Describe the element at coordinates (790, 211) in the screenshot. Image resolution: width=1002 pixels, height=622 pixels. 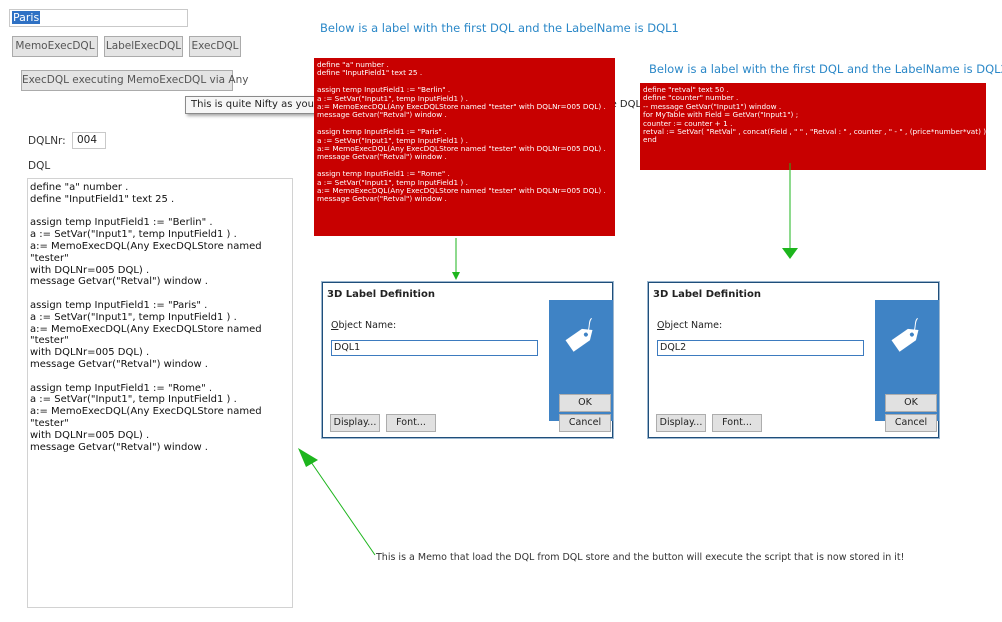
I see `arrow-label2-to-dialog2` at that location.